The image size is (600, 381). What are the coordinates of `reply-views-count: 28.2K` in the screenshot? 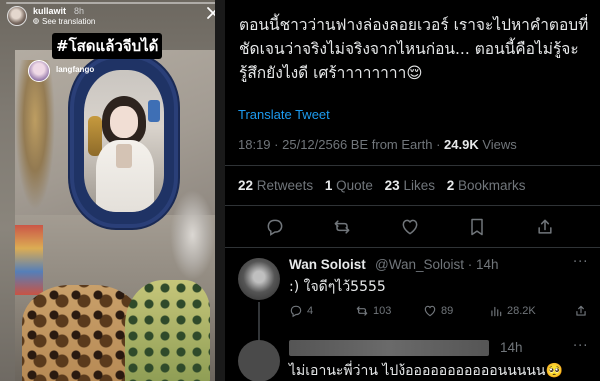 It's located at (521, 311).